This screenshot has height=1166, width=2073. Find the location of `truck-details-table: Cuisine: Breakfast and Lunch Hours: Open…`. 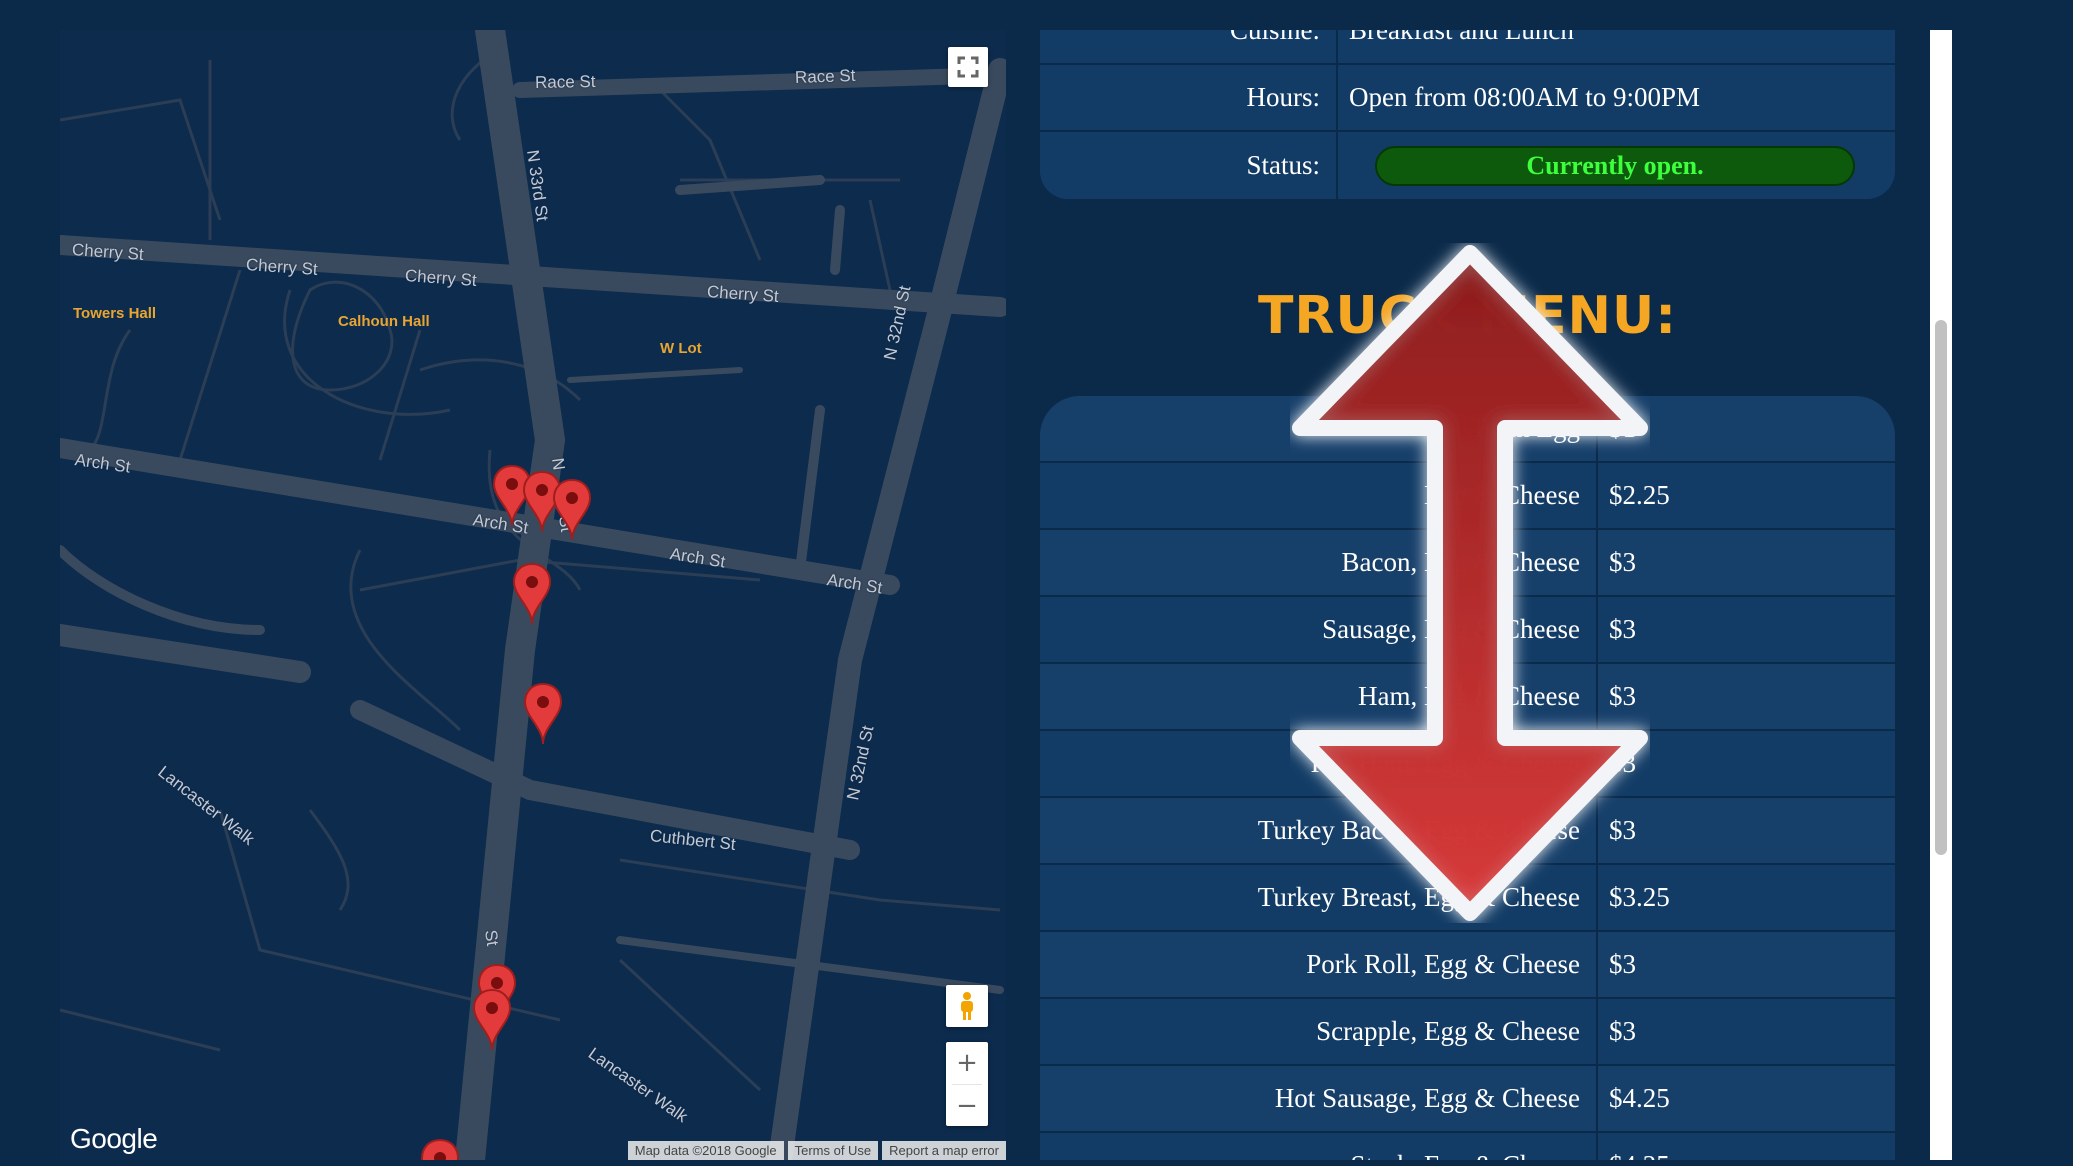

truck-details-table: Cuisine: Breakfast and Lunch Hours: Open… is located at coordinates (1467, 114).